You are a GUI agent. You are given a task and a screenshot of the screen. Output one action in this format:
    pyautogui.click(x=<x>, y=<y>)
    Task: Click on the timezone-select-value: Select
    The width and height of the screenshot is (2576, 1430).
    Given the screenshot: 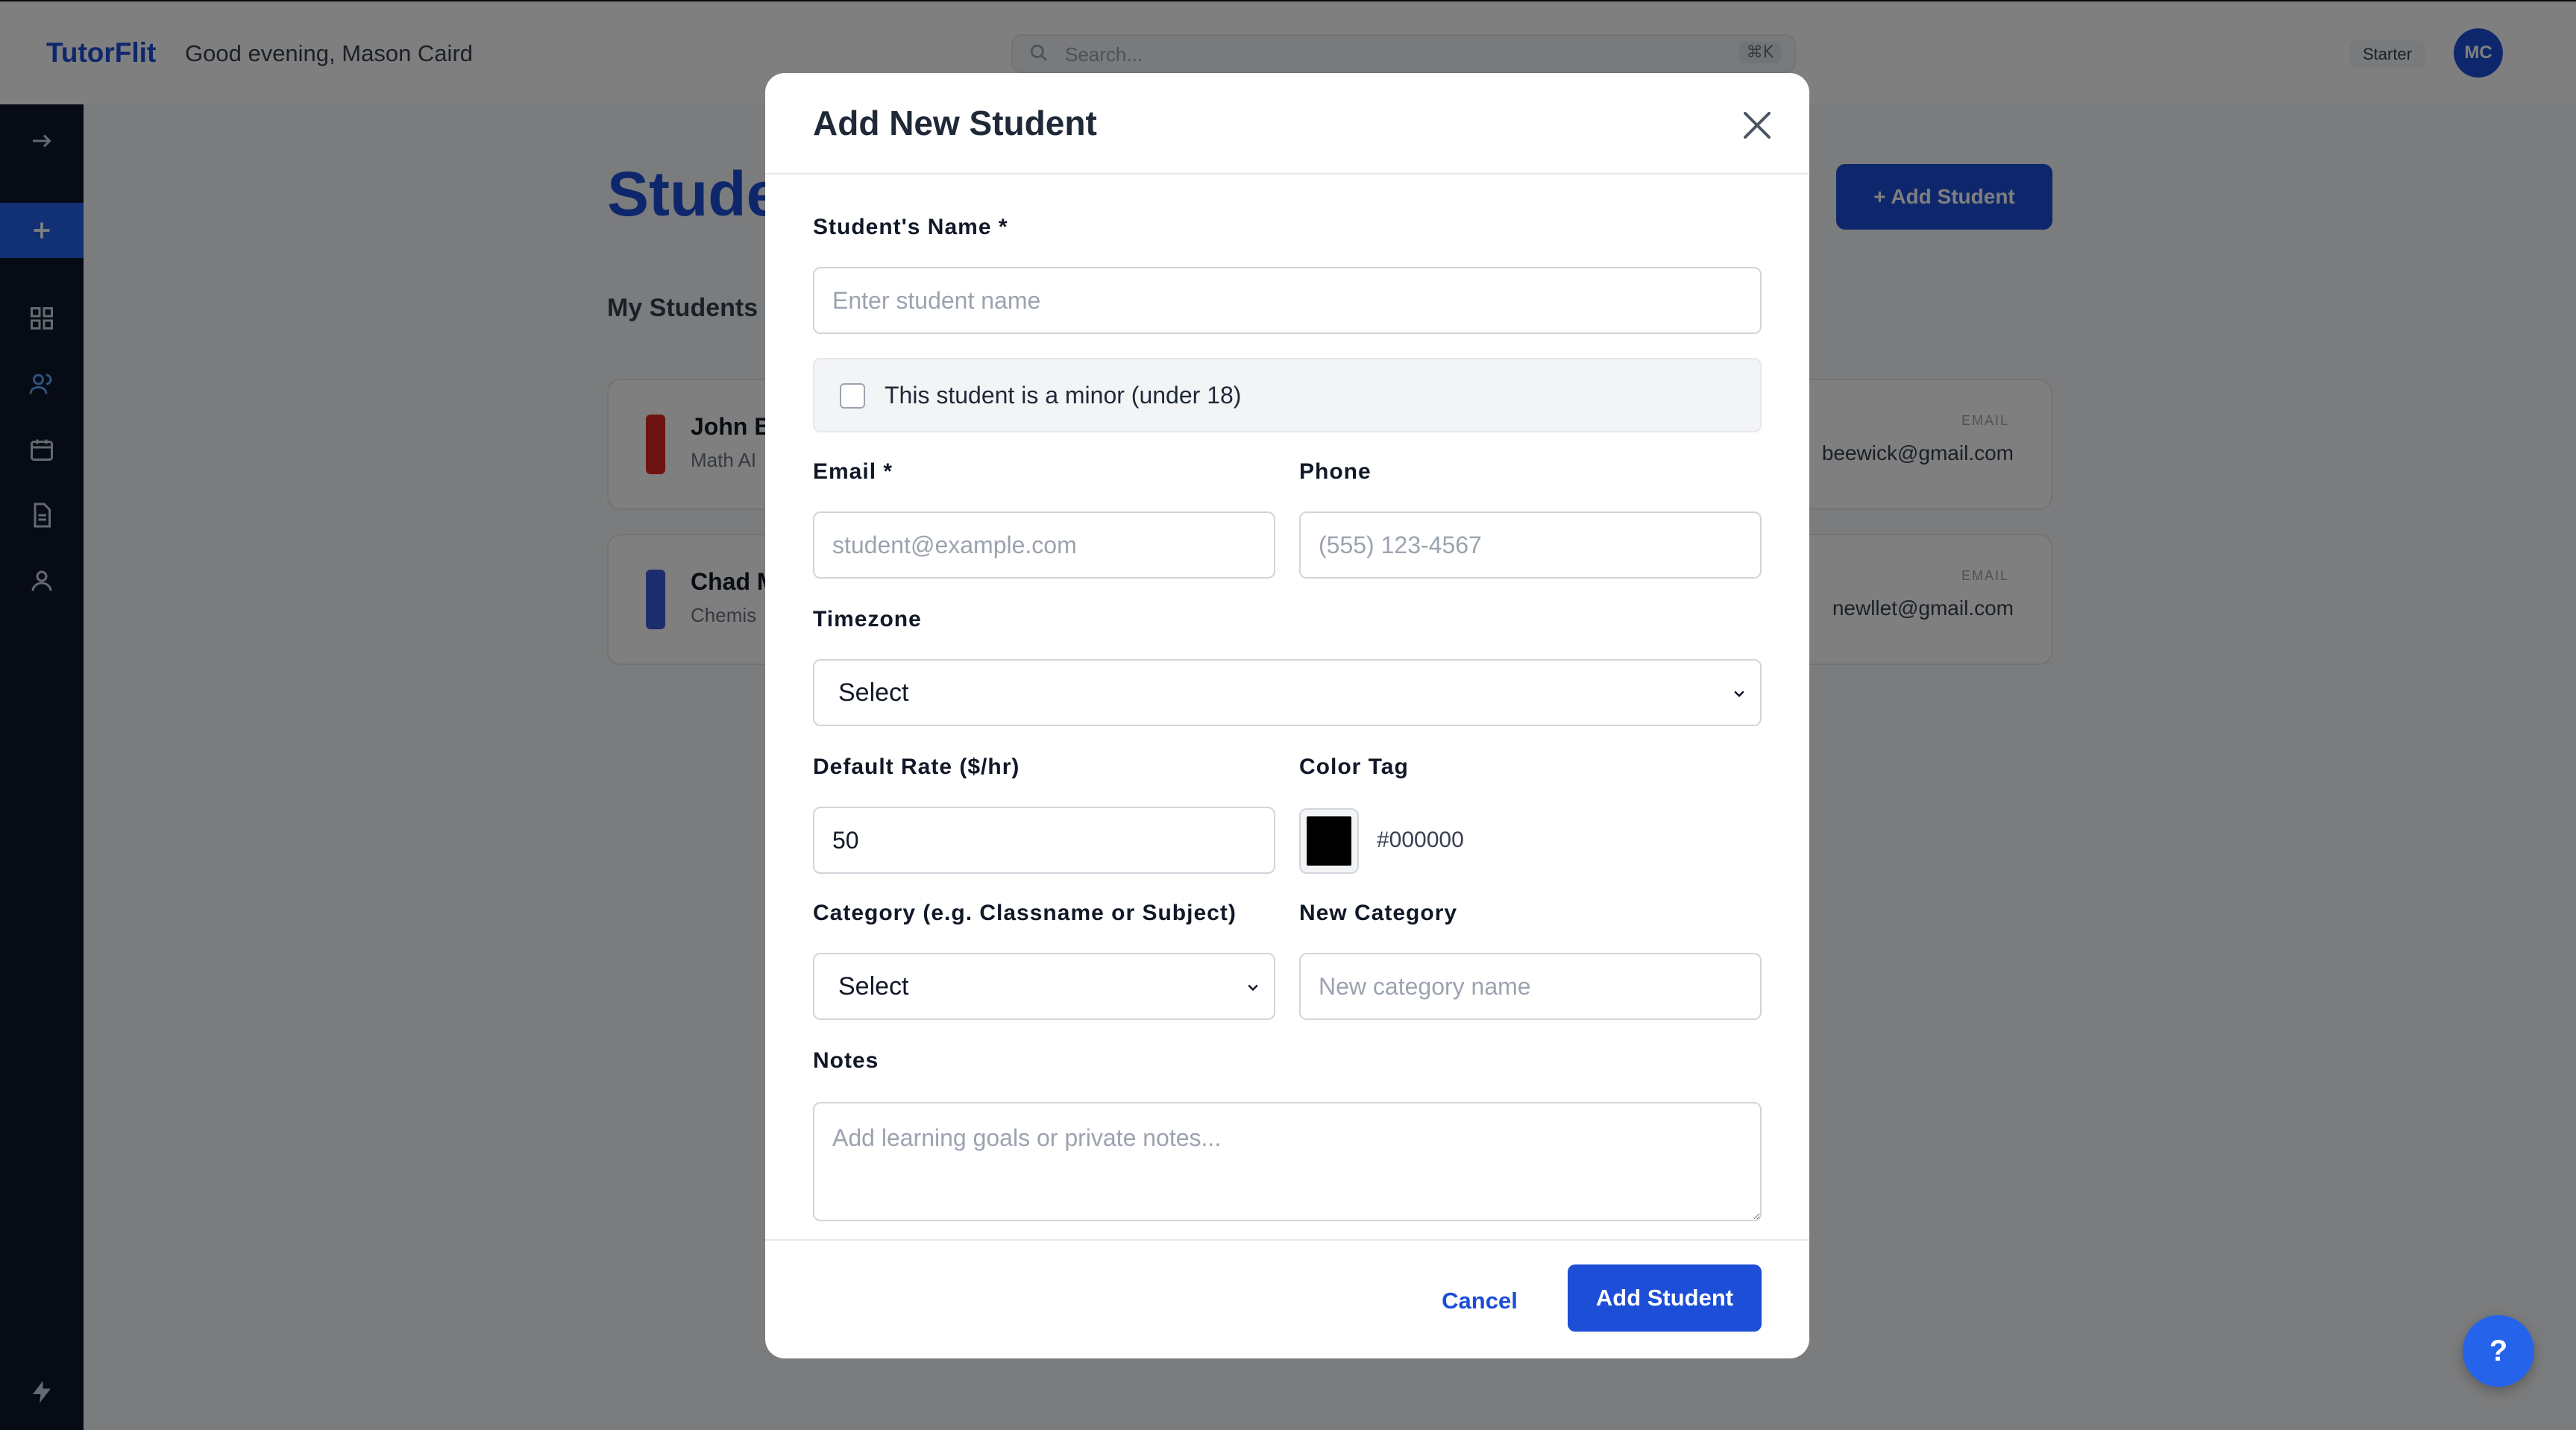 What is the action you would take?
    pyautogui.click(x=874, y=692)
    